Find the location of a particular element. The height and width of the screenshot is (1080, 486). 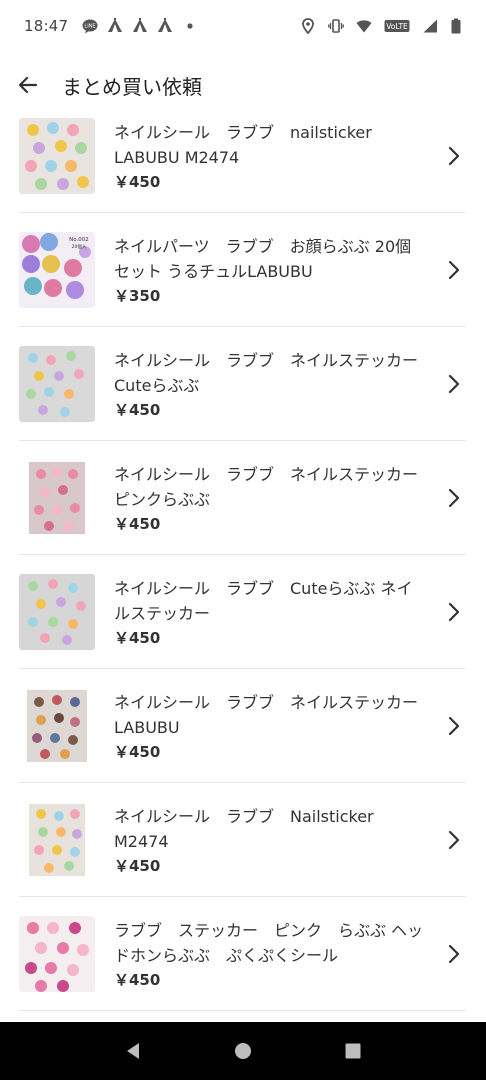

system-navigation-bar is located at coordinates (243, 1051).